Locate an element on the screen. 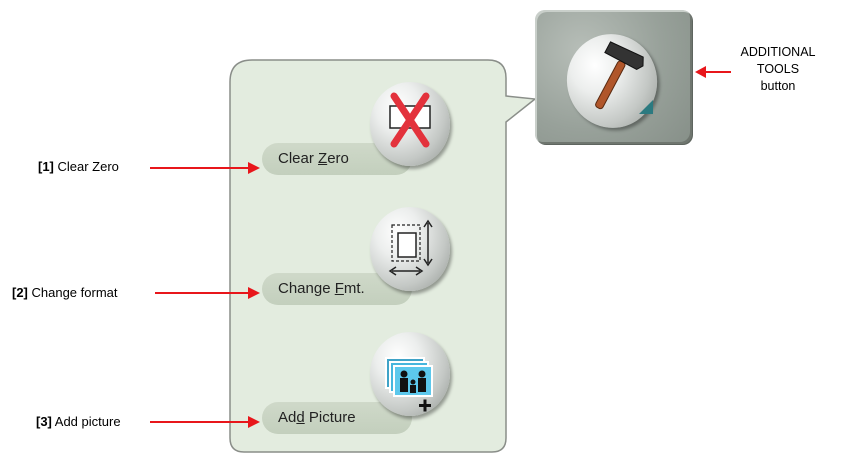 The width and height of the screenshot is (854, 463). annotation-clear-zero: [1] Clear Zero is located at coordinates (78, 166).